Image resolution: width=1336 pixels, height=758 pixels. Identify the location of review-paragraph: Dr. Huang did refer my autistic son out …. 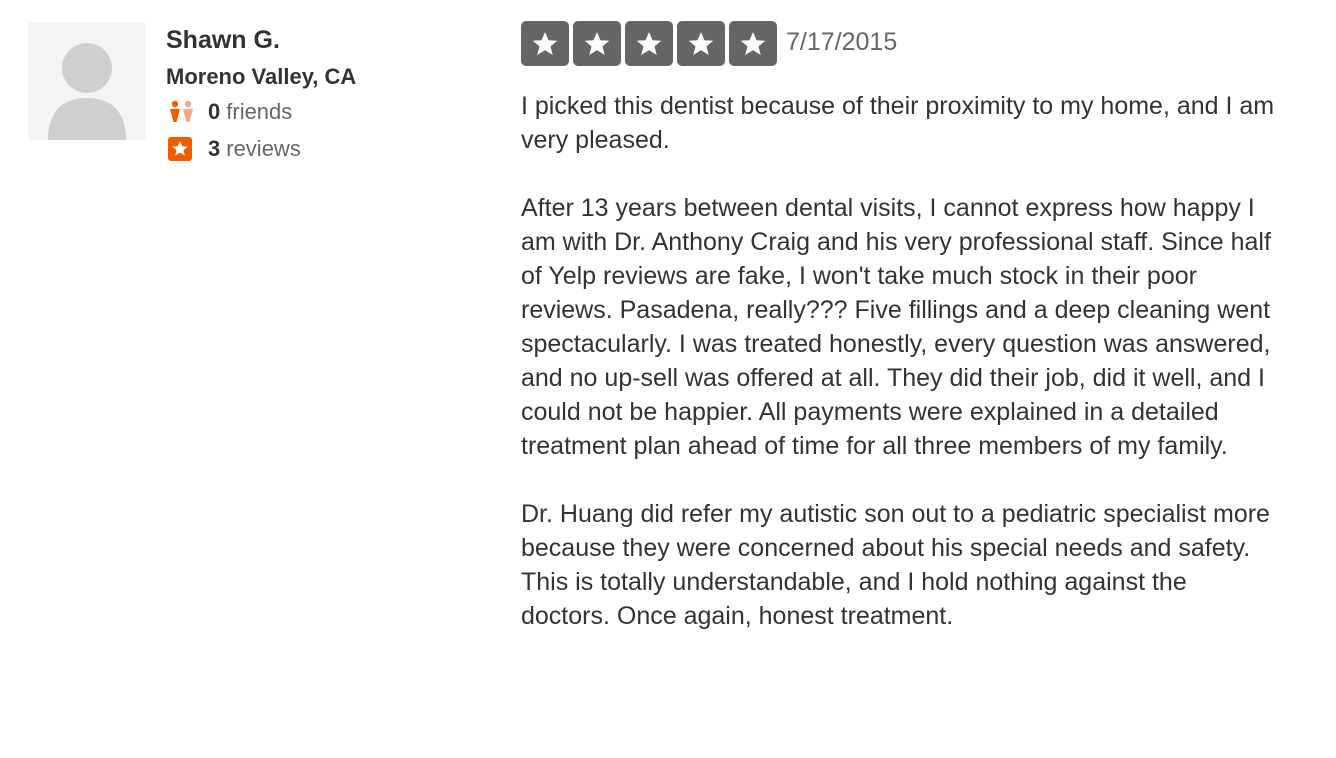
(895, 565).